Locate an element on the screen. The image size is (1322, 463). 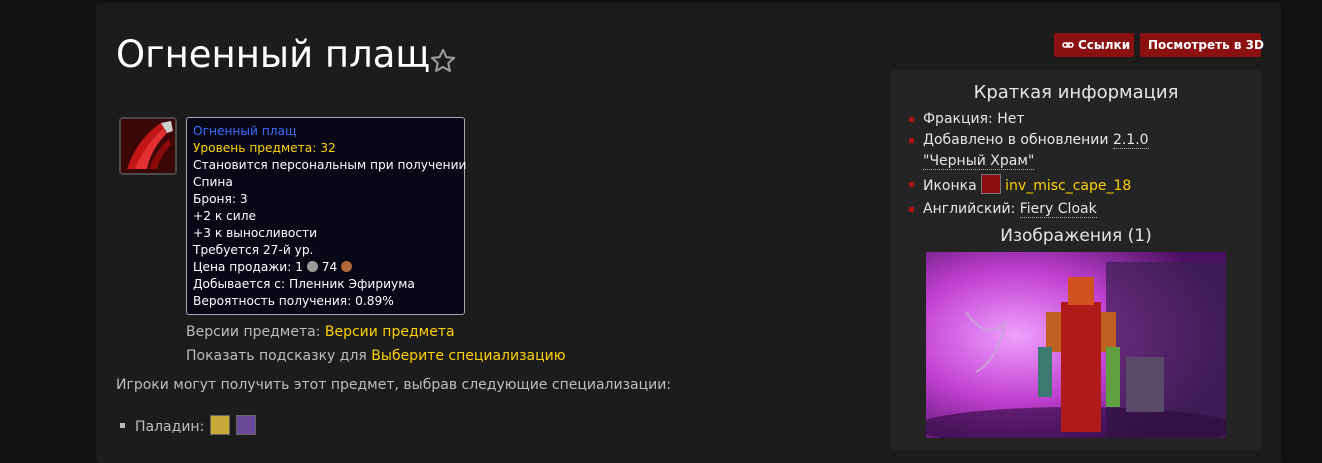
info-faction: Фракция: Нет is located at coordinates (1059, 119).